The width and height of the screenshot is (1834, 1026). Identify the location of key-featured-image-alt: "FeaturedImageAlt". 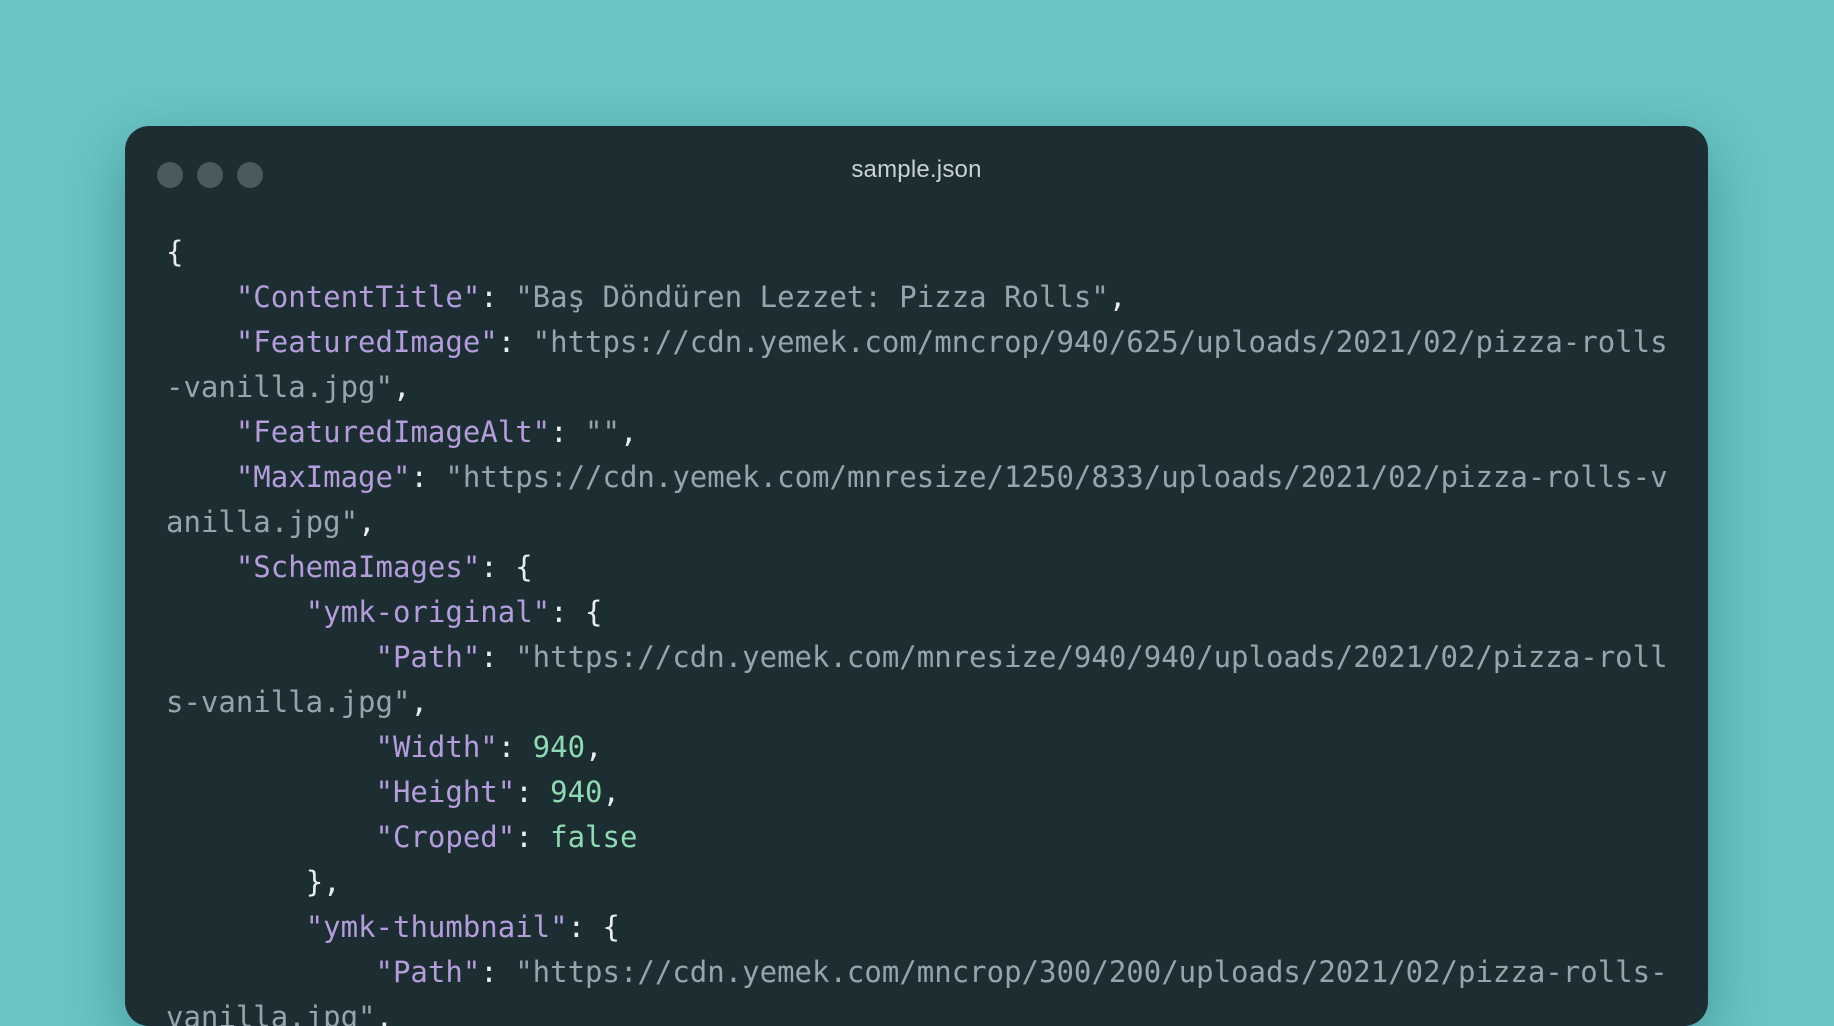
(393, 432).